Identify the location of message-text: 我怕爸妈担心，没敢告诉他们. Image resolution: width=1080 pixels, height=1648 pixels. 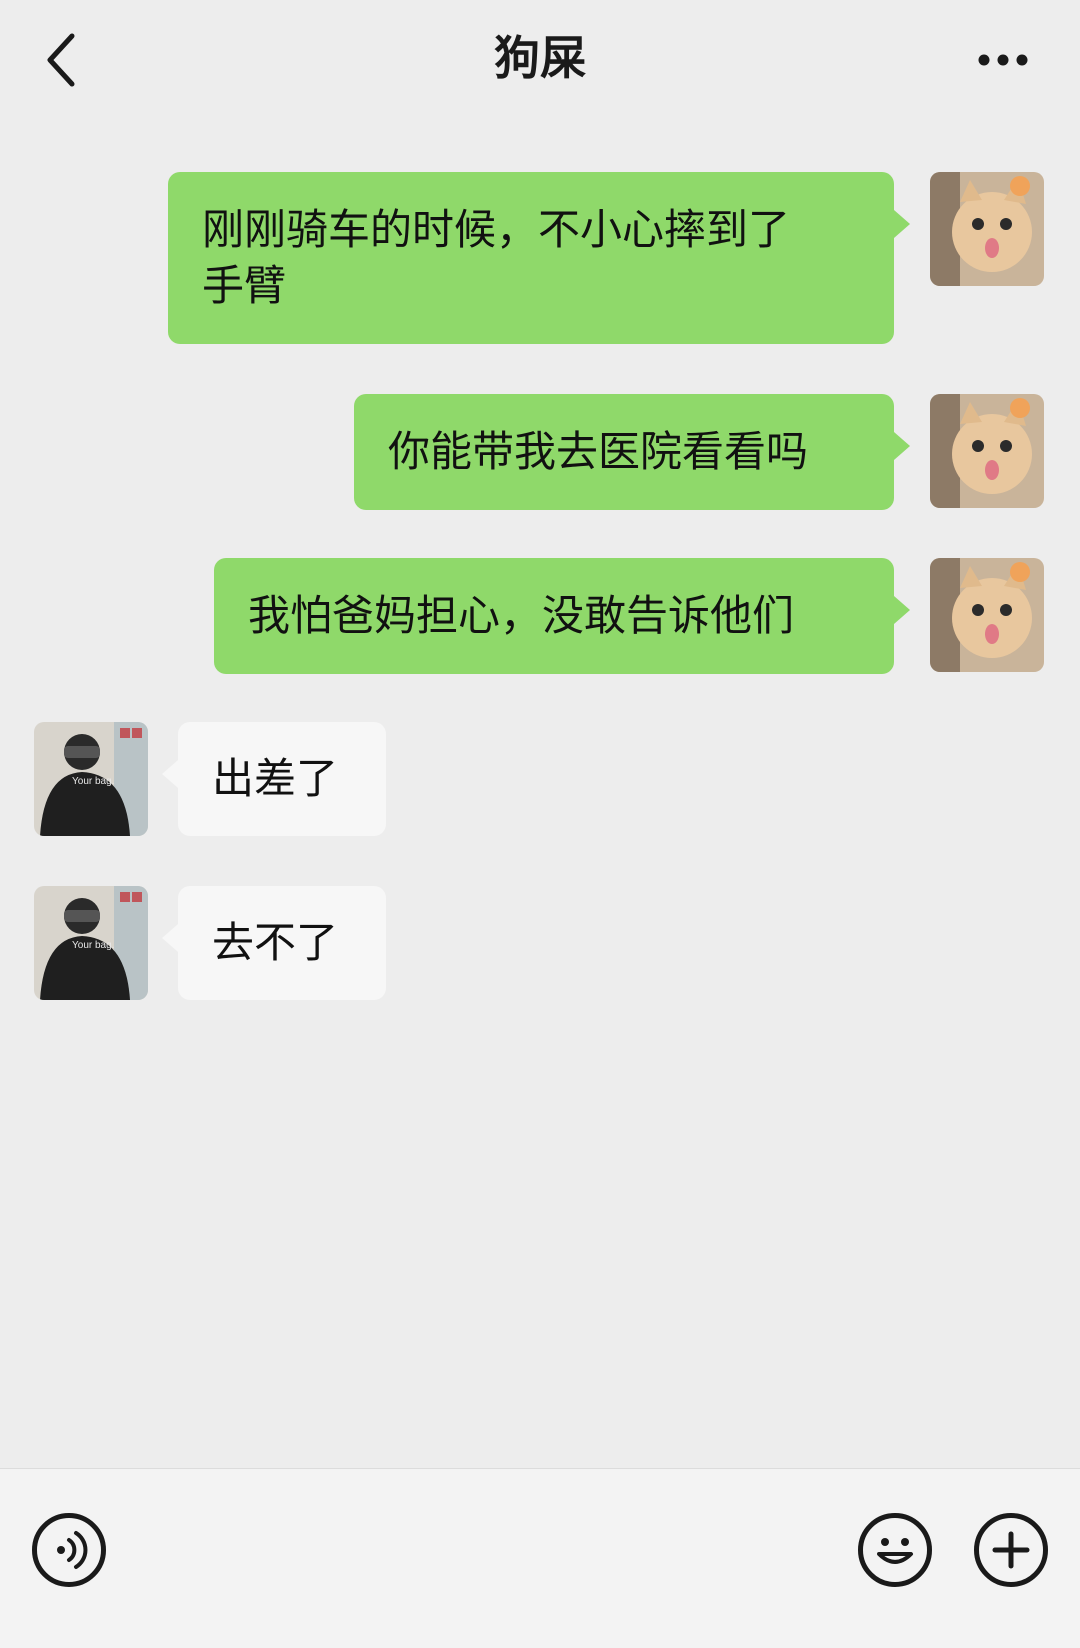
(521, 615).